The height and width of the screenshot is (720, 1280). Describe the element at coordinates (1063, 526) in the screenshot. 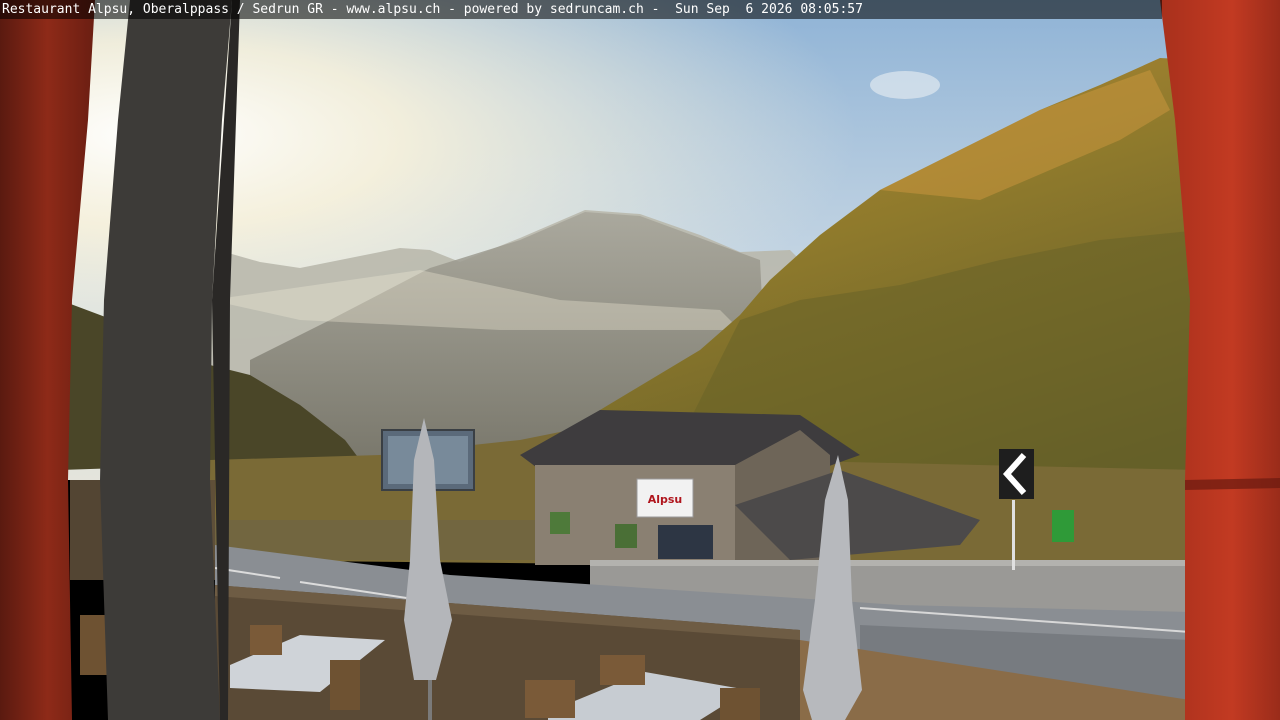

I see `green-bin` at that location.